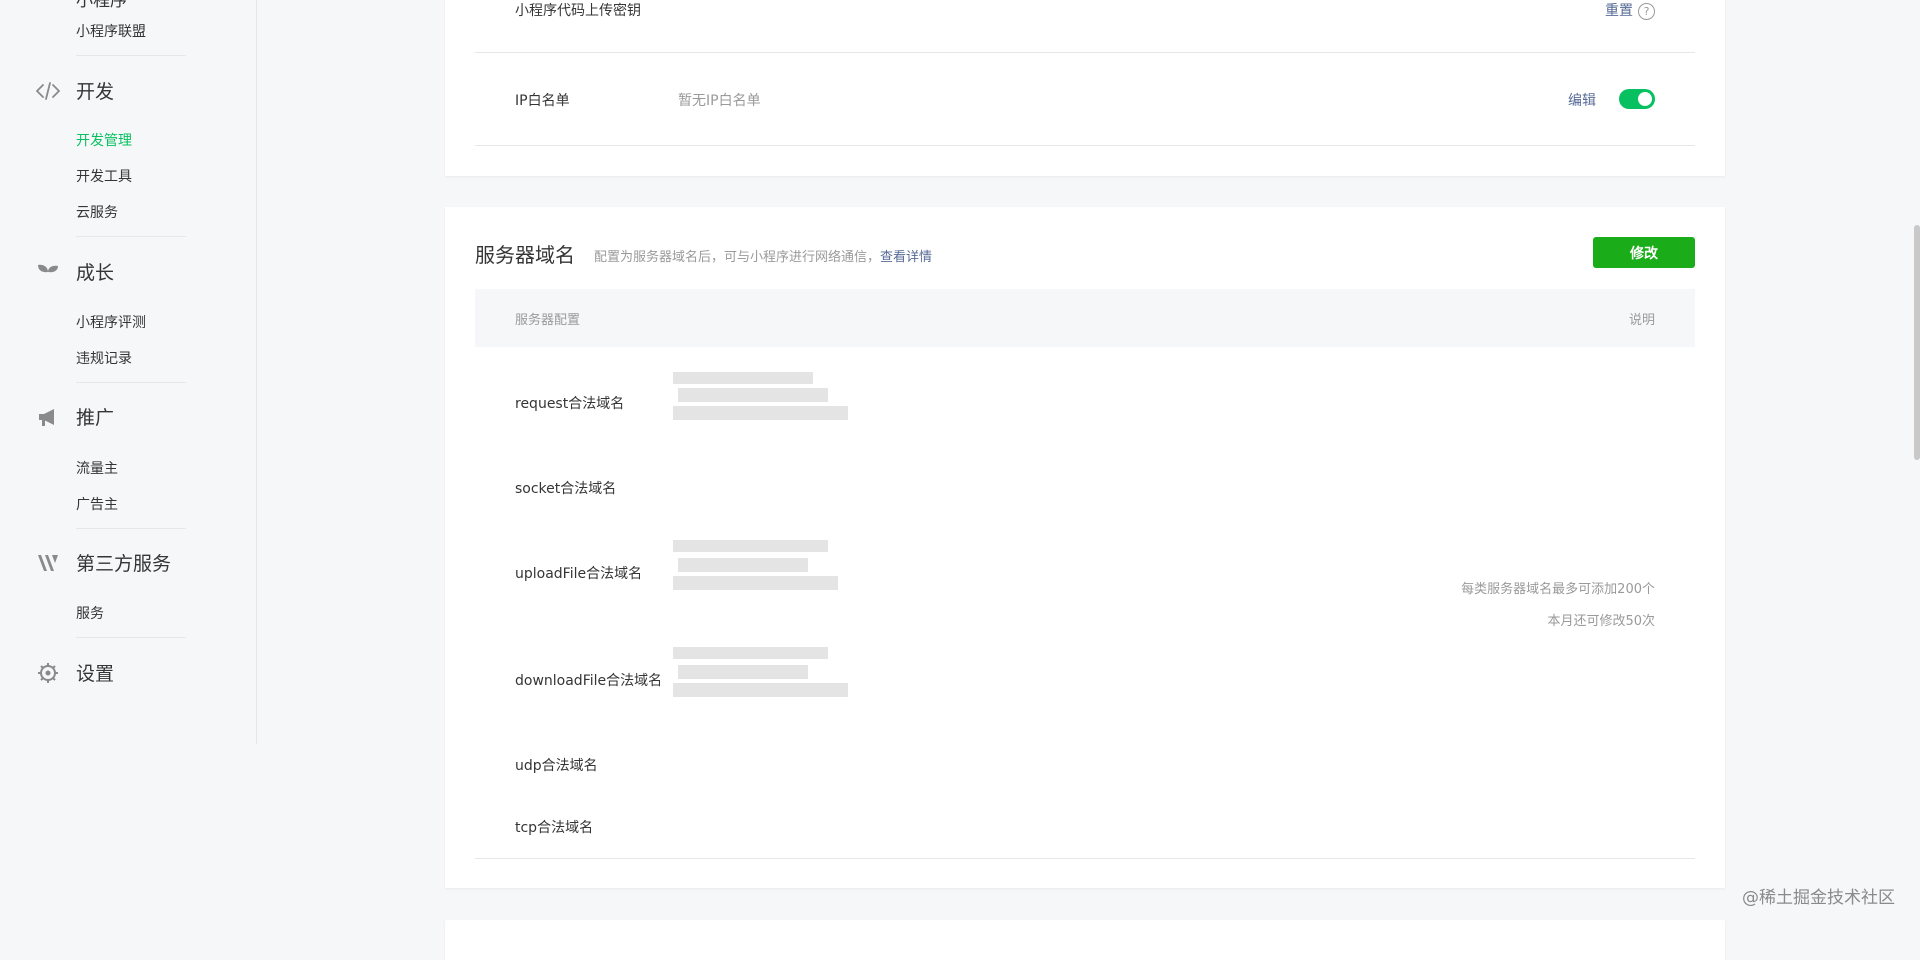 The height and width of the screenshot is (960, 1920). Describe the element at coordinates (1601, 621) in the screenshot. I see `monthly-modify-note: 本月还可修改50次` at that location.